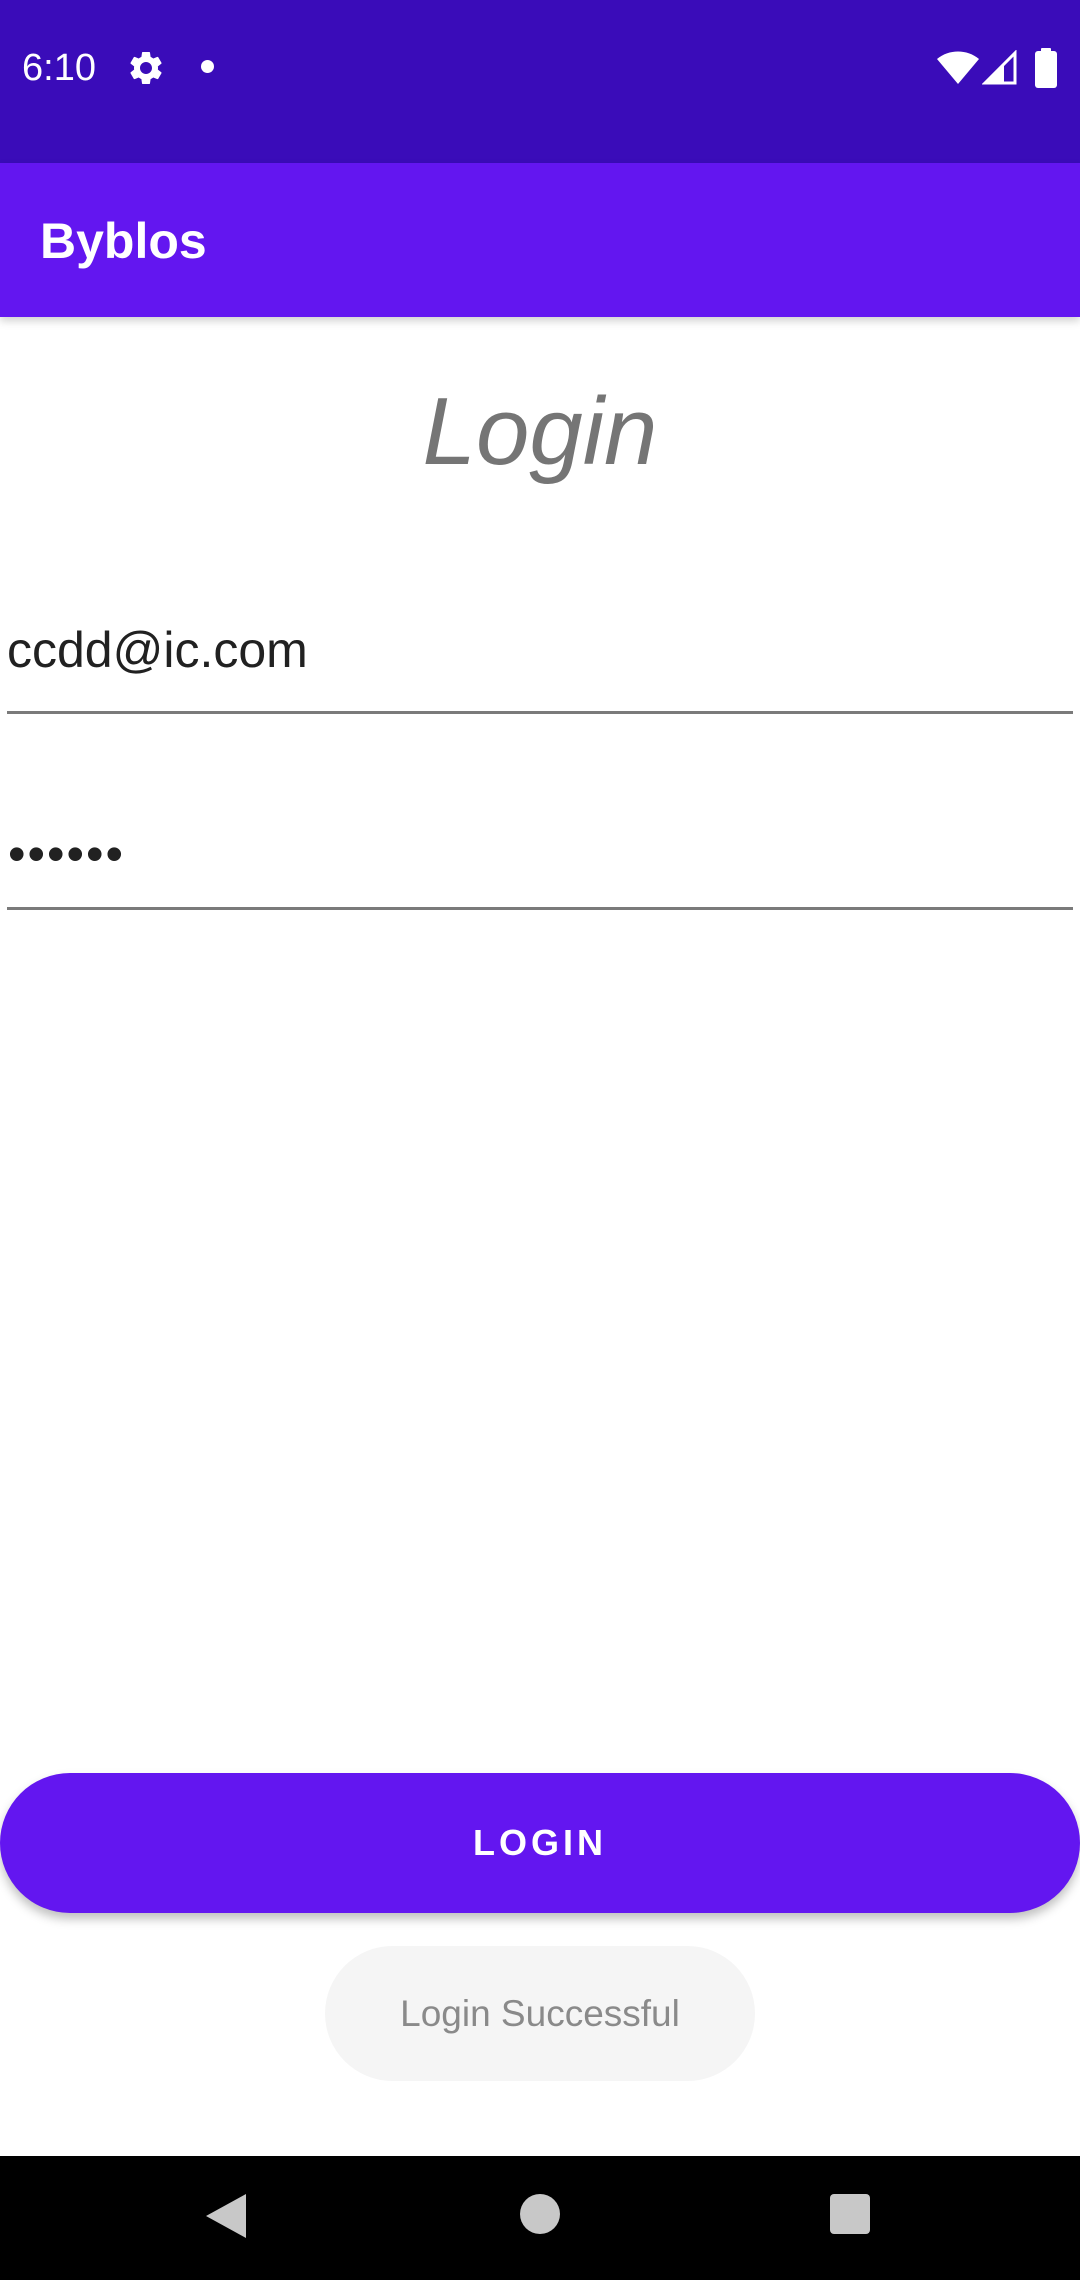 This screenshot has width=1080, height=2280. What do you see at coordinates (67, 854) in the screenshot?
I see `password-value: ••••••` at bounding box center [67, 854].